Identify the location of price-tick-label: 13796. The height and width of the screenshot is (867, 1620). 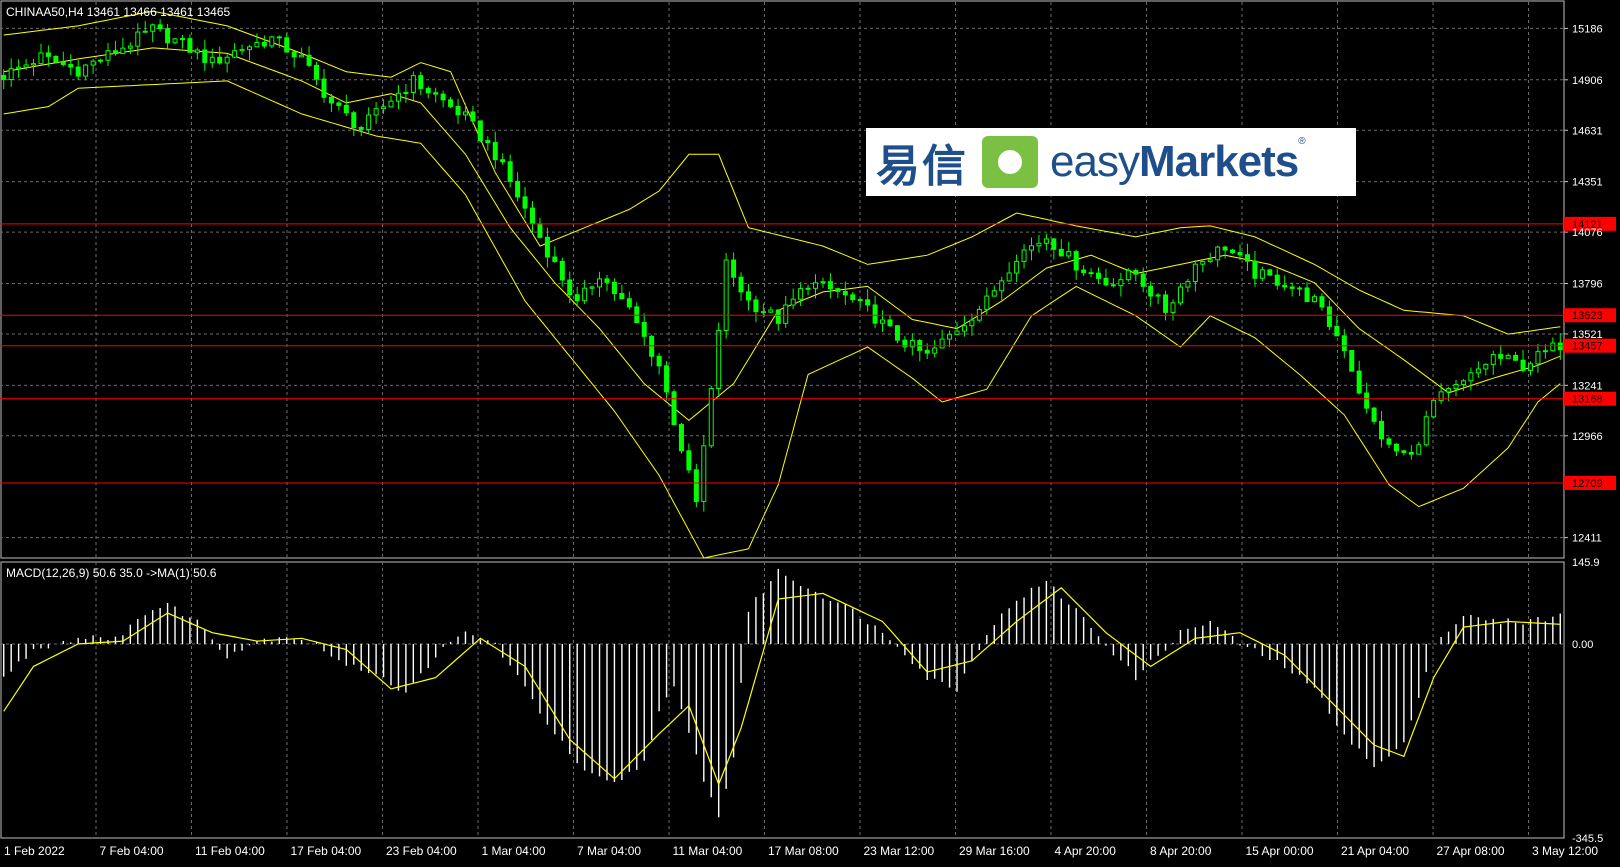
(1587, 284).